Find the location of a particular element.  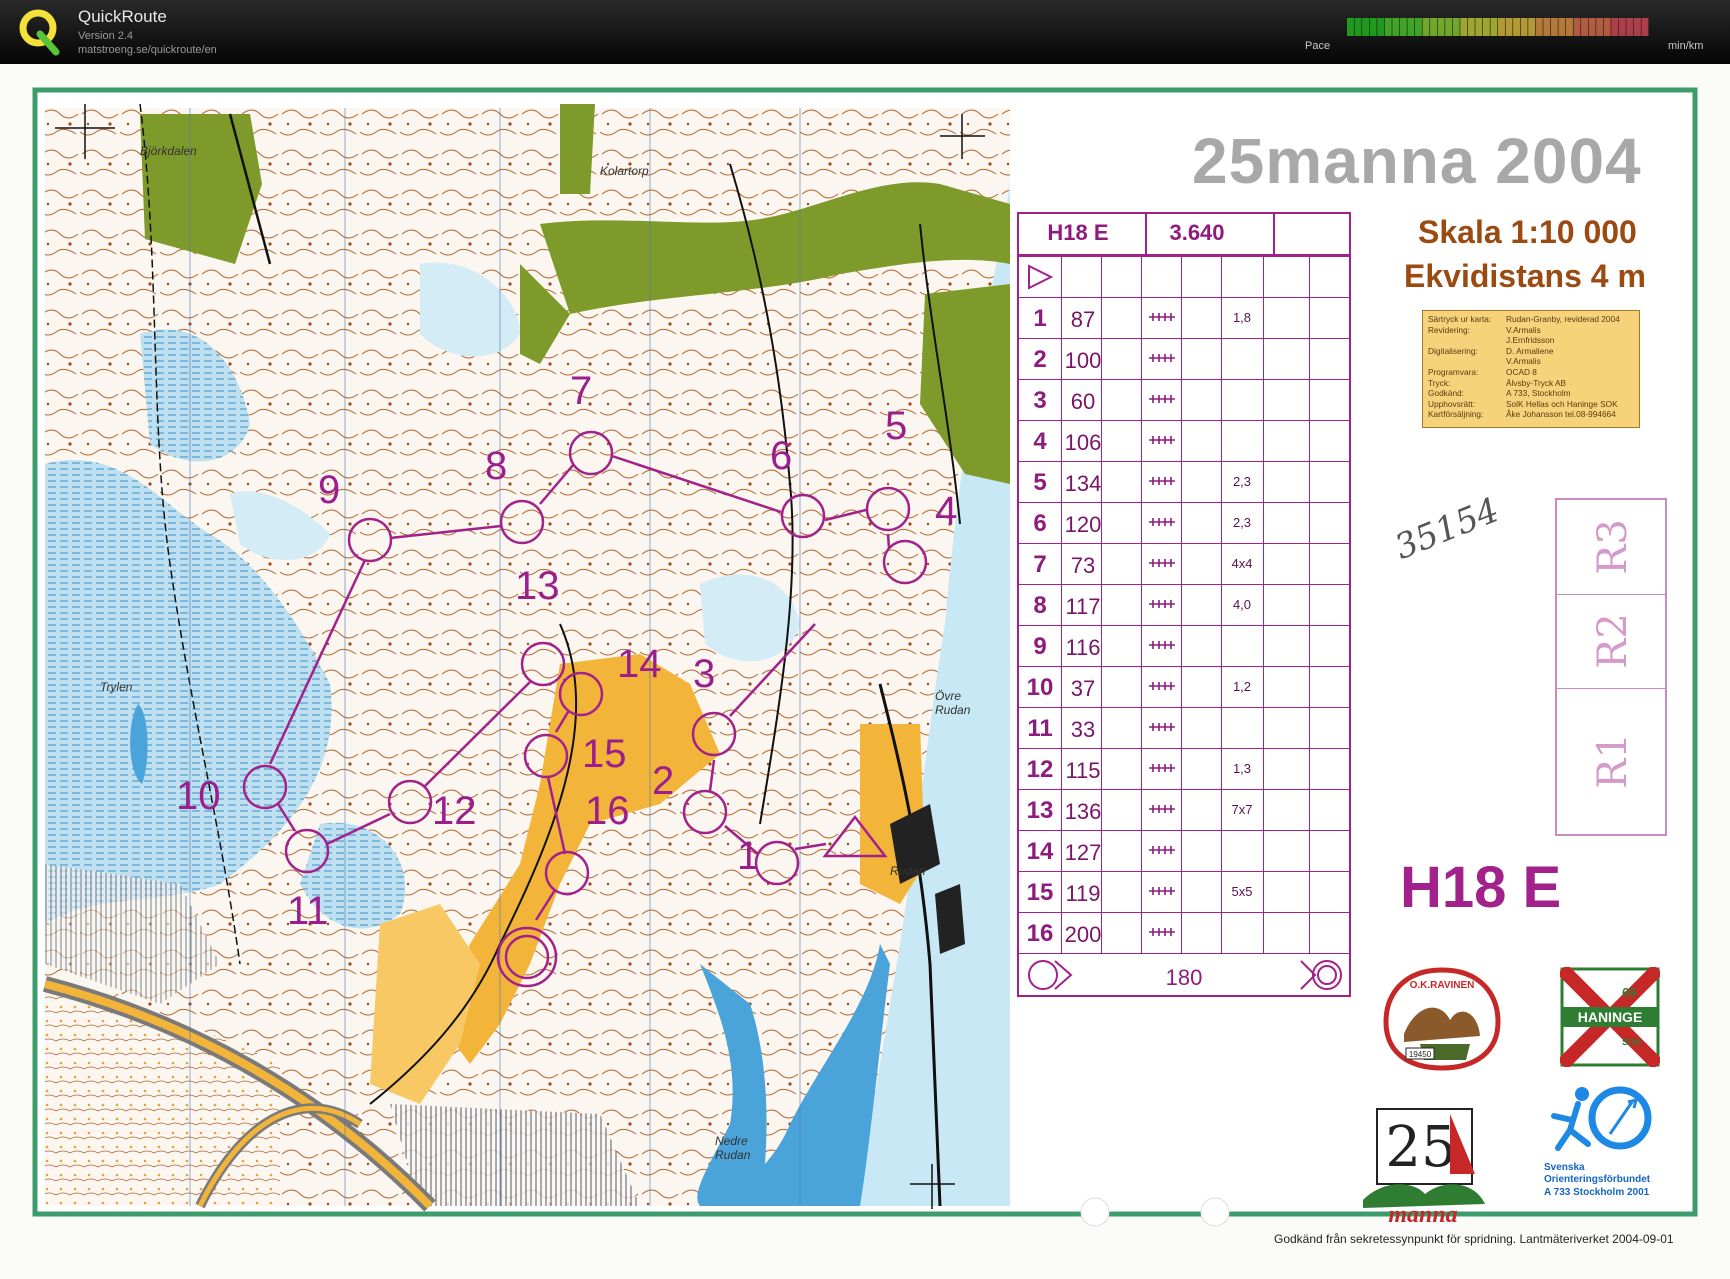

pace-color-scale is located at coordinates (1498, 27).